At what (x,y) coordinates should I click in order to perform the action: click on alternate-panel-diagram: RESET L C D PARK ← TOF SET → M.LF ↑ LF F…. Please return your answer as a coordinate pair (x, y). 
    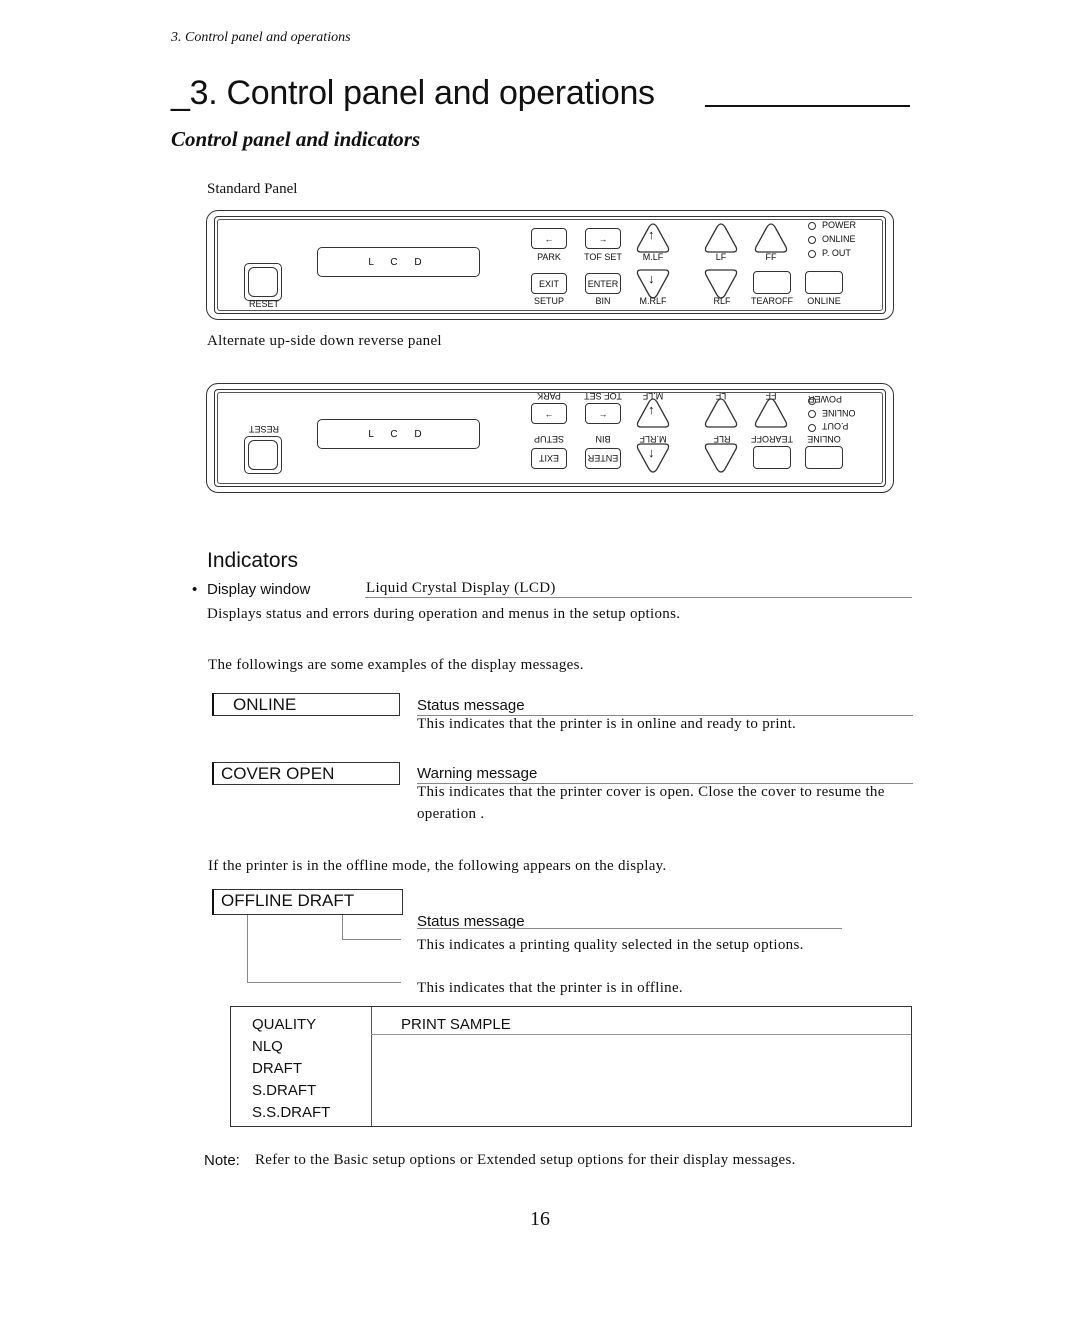
    Looking at the image, I should click on (550, 438).